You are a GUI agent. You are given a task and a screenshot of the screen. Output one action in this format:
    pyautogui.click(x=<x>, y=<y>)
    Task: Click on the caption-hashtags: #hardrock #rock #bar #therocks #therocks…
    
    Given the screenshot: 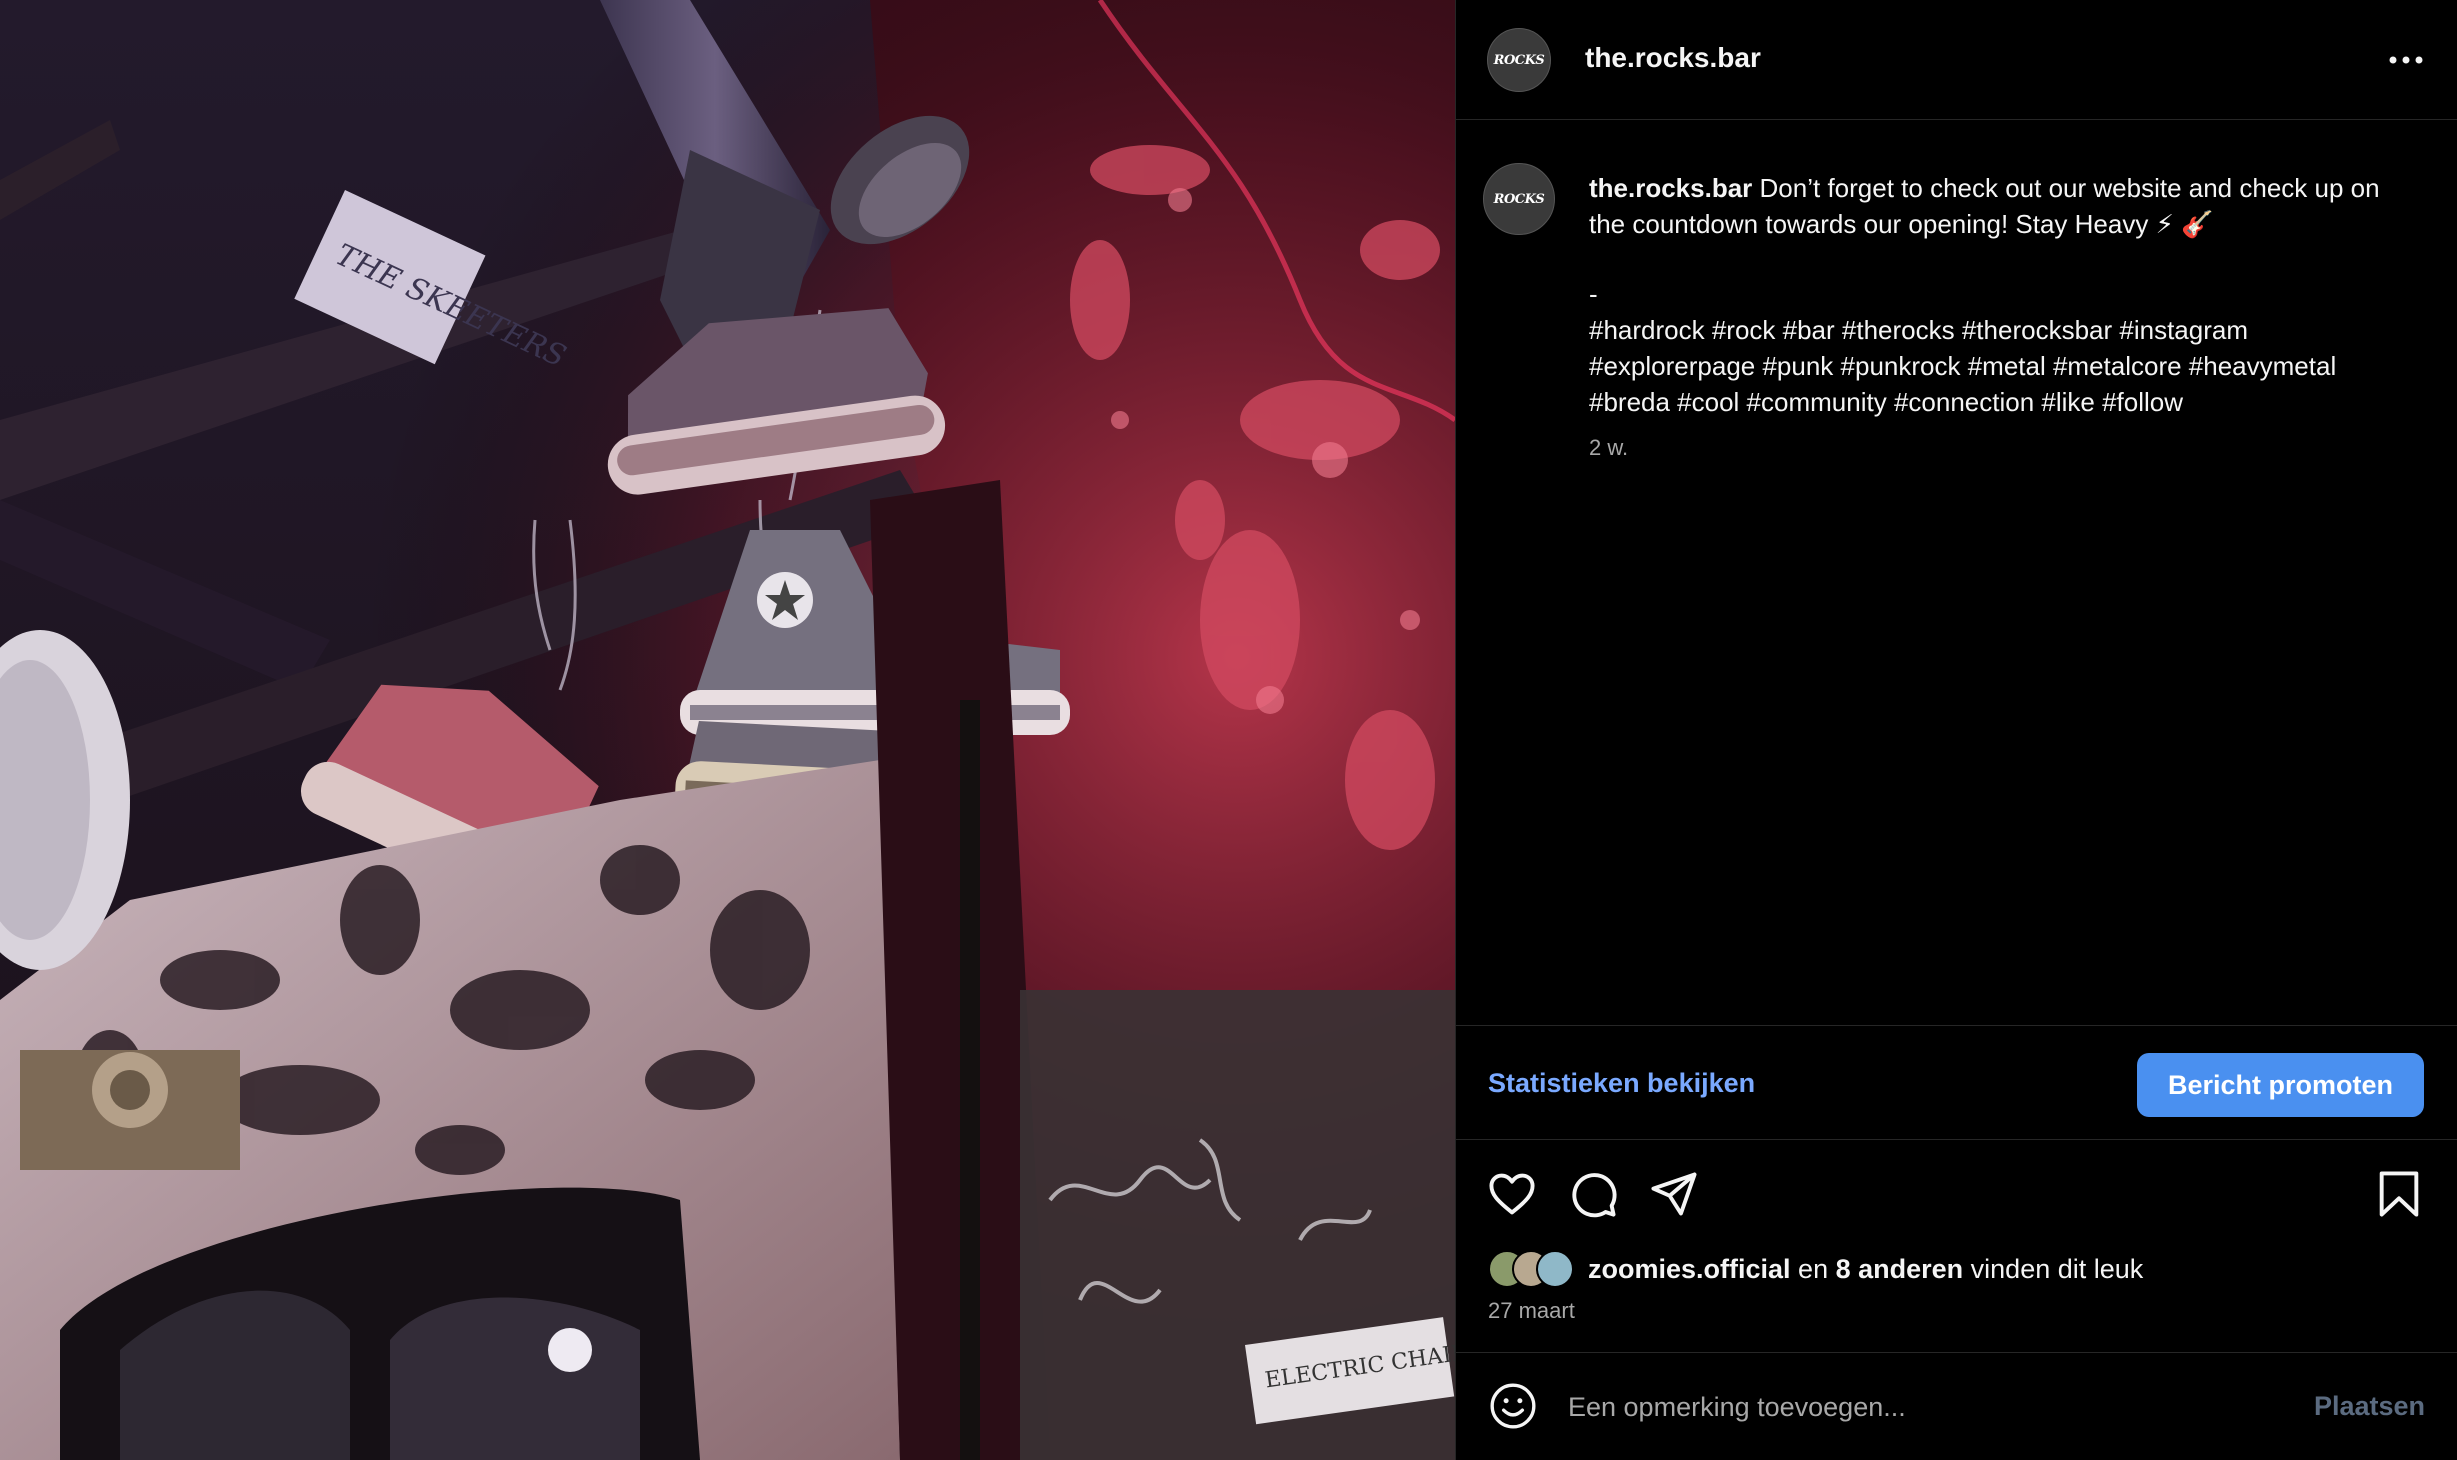 What is the action you would take?
    pyautogui.click(x=2004, y=366)
    